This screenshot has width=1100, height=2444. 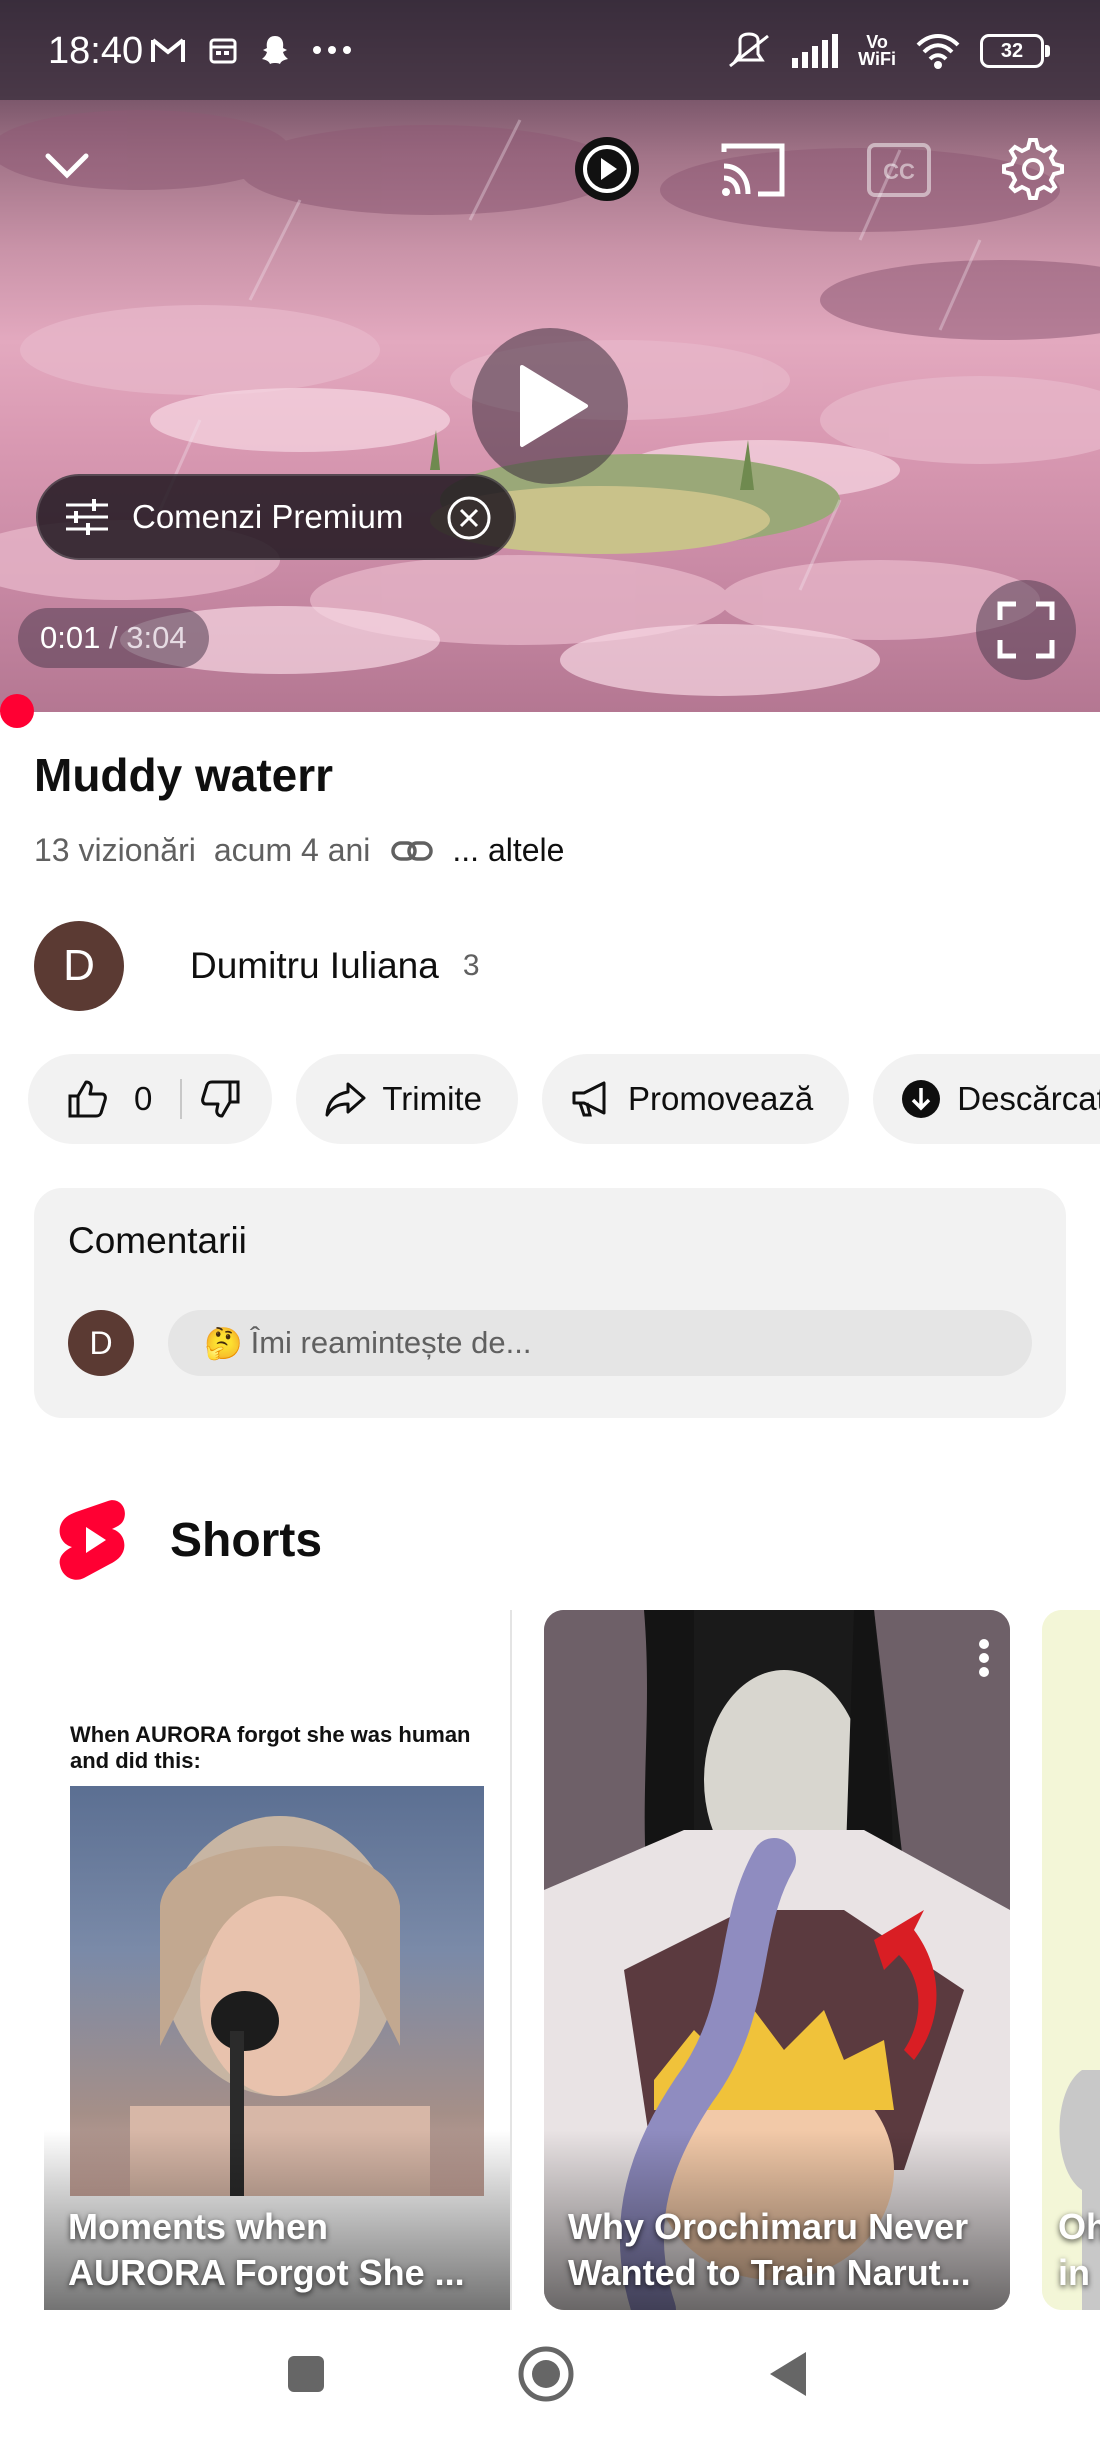 I want to click on megaphone-icon, so click(x=589, y=1099).